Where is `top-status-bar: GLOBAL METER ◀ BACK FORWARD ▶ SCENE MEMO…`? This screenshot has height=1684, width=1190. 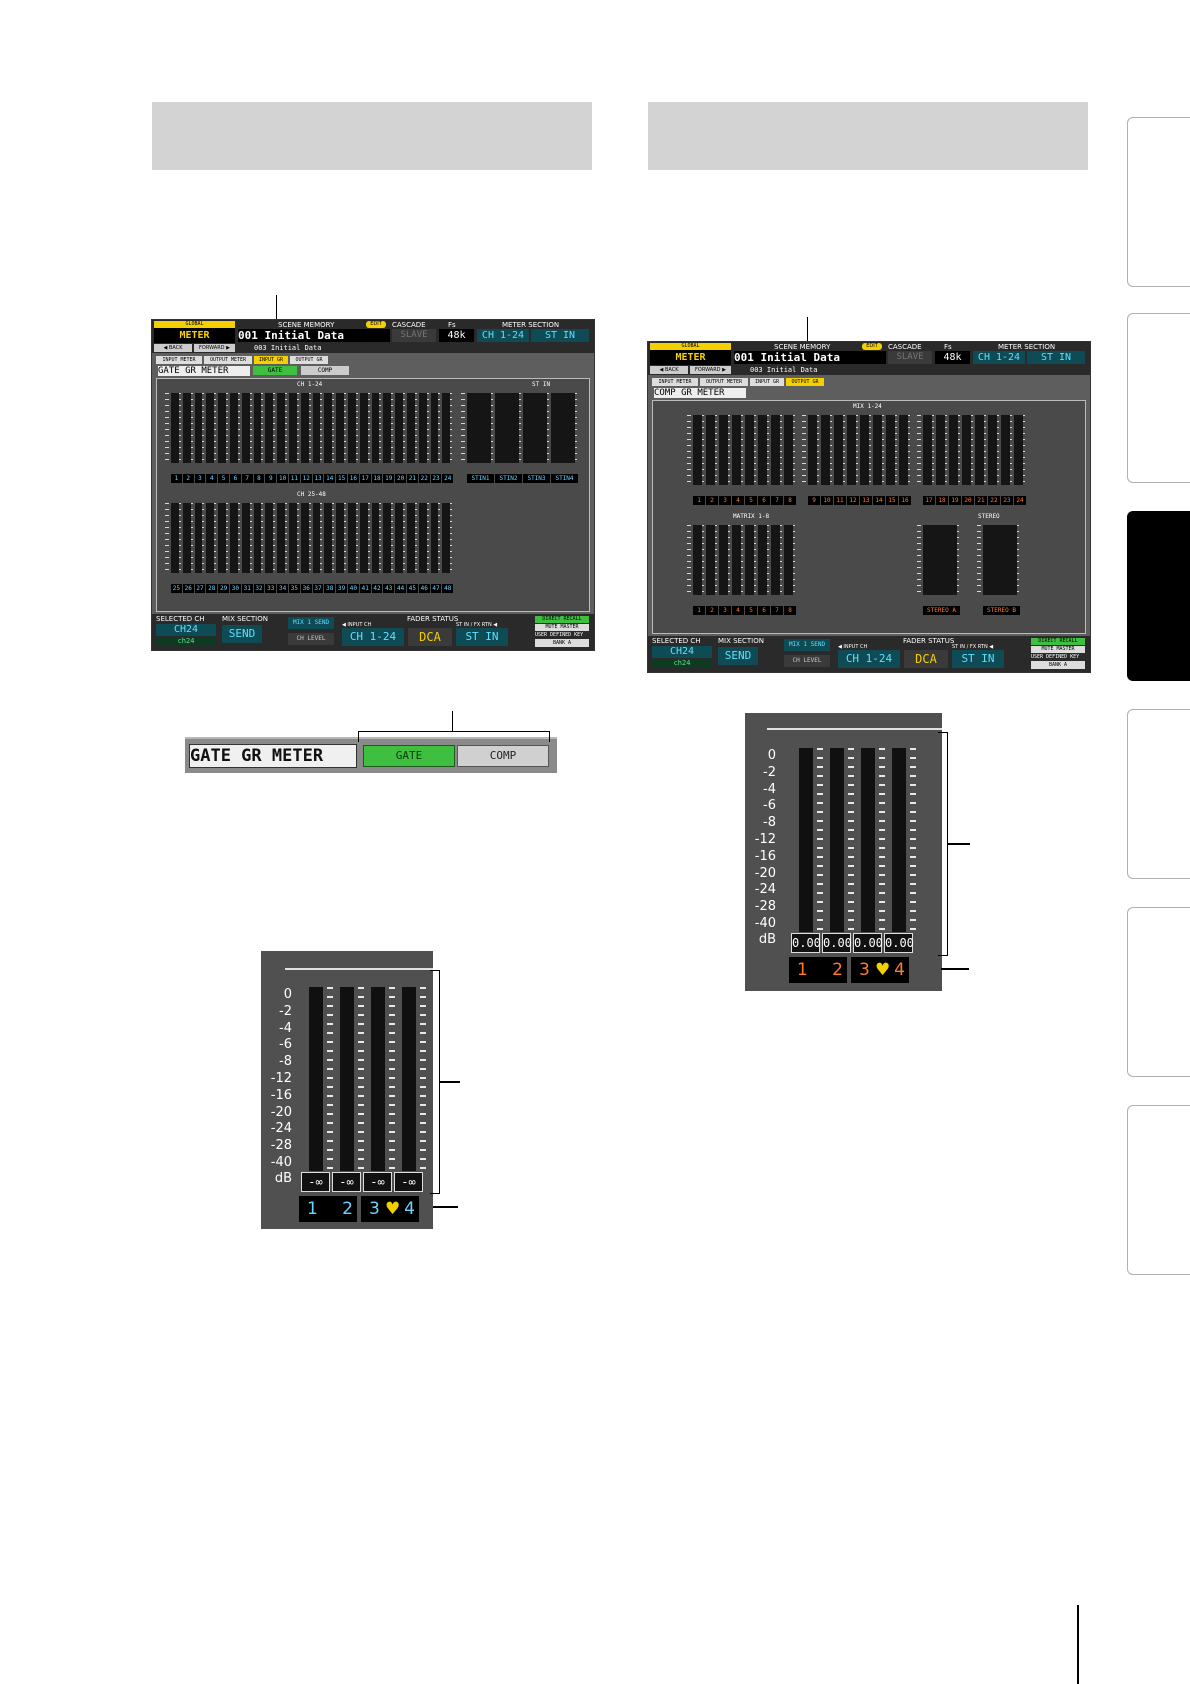
top-status-bar: GLOBAL METER ◀ BACK FORWARD ▶ SCENE MEMO… is located at coordinates (869, 358).